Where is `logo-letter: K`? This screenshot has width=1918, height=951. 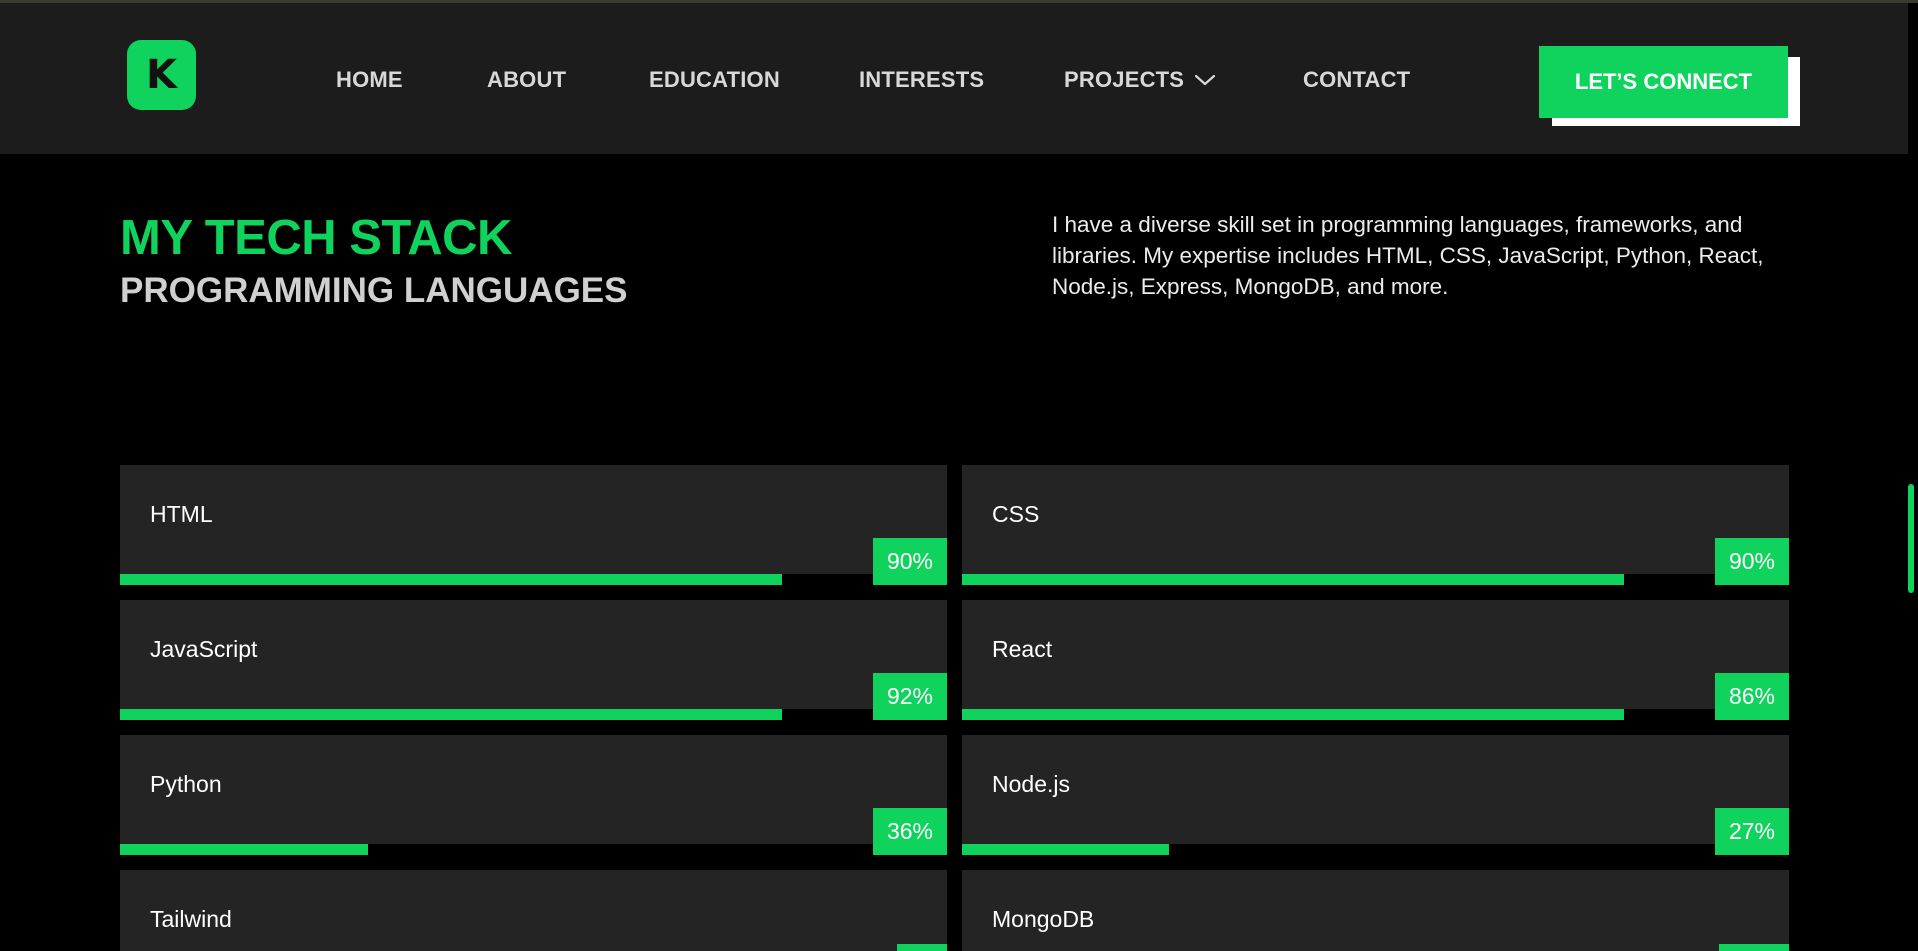
logo-letter: K is located at coordinates (161, 75).